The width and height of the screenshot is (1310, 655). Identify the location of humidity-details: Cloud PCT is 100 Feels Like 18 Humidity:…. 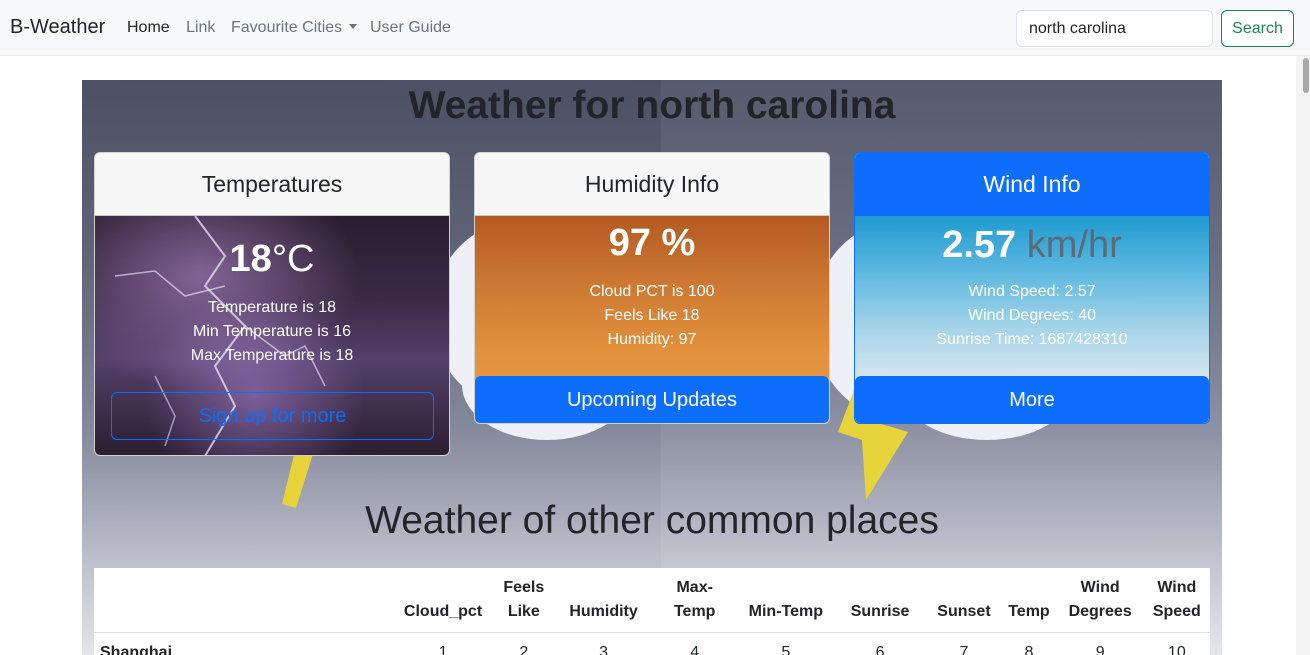
(652, 316).